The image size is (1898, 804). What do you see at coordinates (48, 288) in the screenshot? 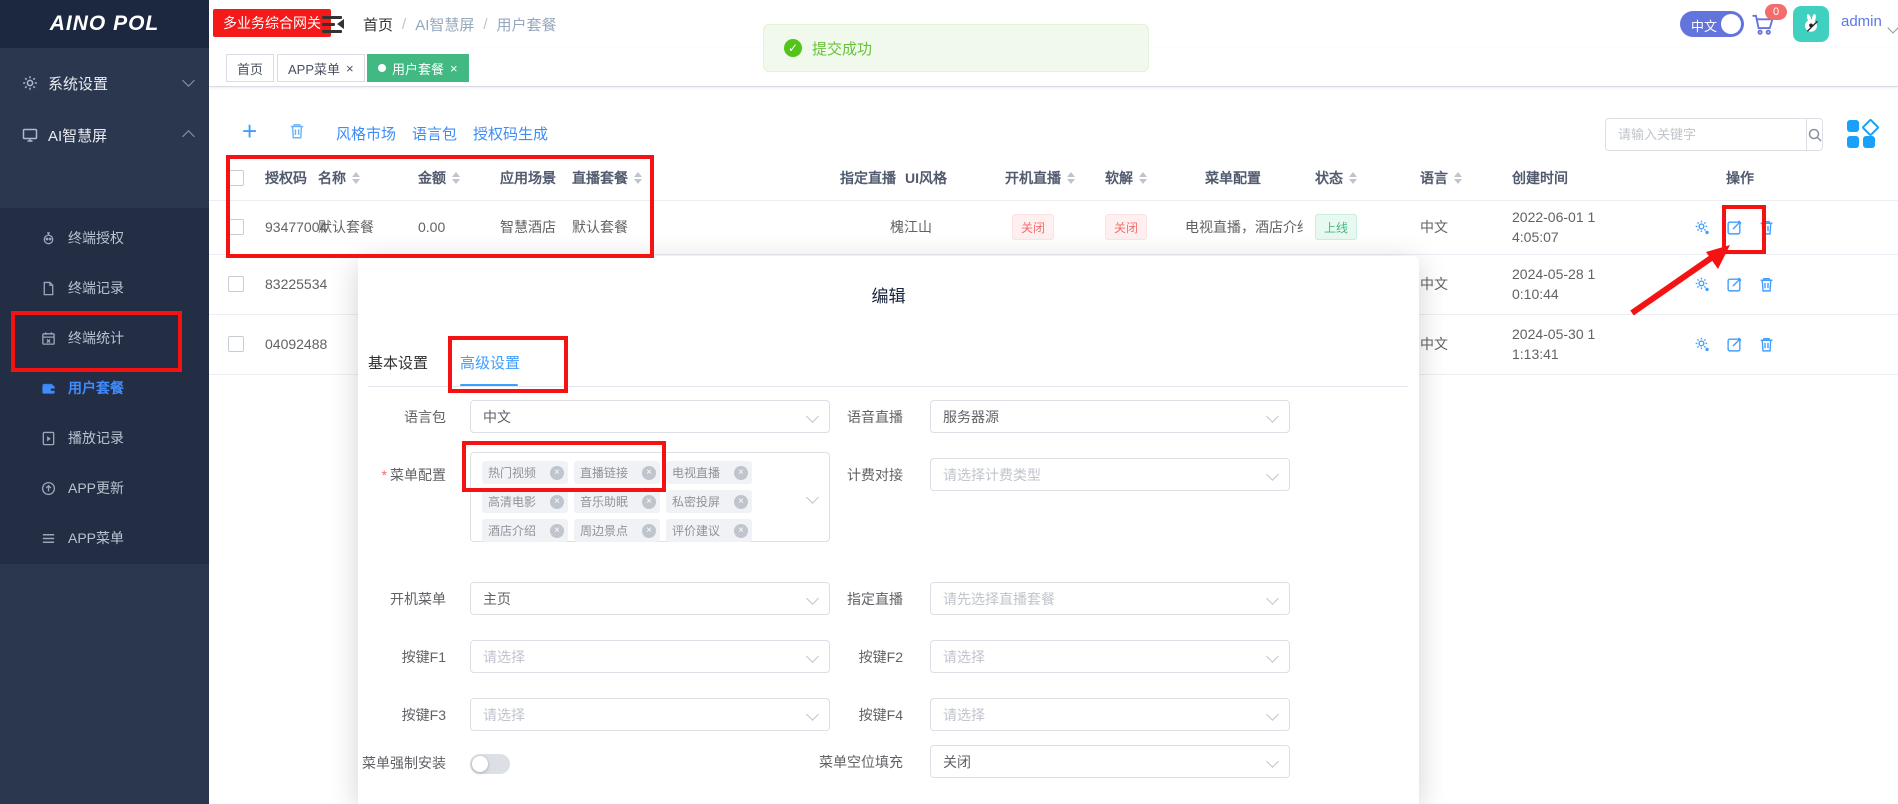
I see `document-icon` at bounding box center [48, 288].